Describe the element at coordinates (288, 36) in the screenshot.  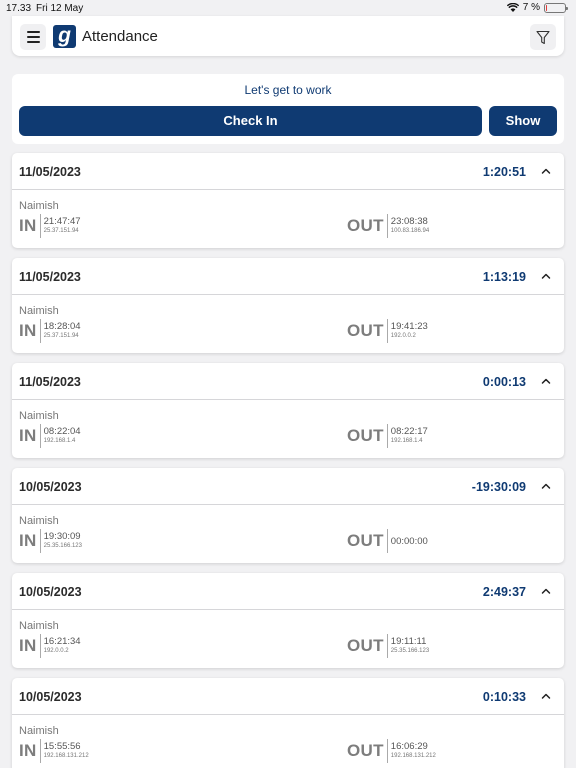
I see `app-header: g Attendance` at that location.